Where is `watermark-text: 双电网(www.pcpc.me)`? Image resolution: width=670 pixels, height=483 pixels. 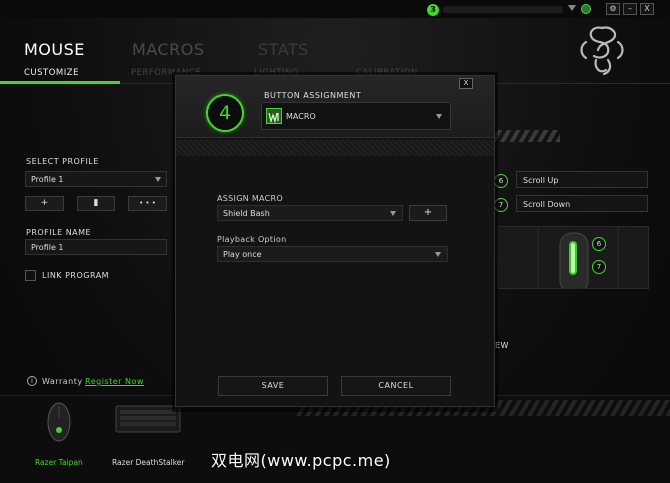
watermark-text: 双电网(www.pcpc.me) is located at coordinates (301, 460).